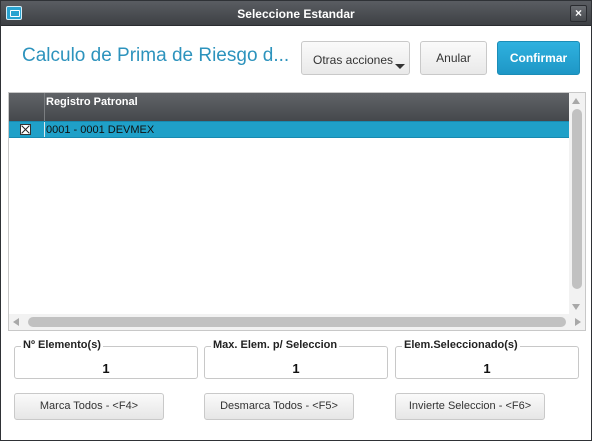  I want to click on scroll-up-icon, so click(576, 101).